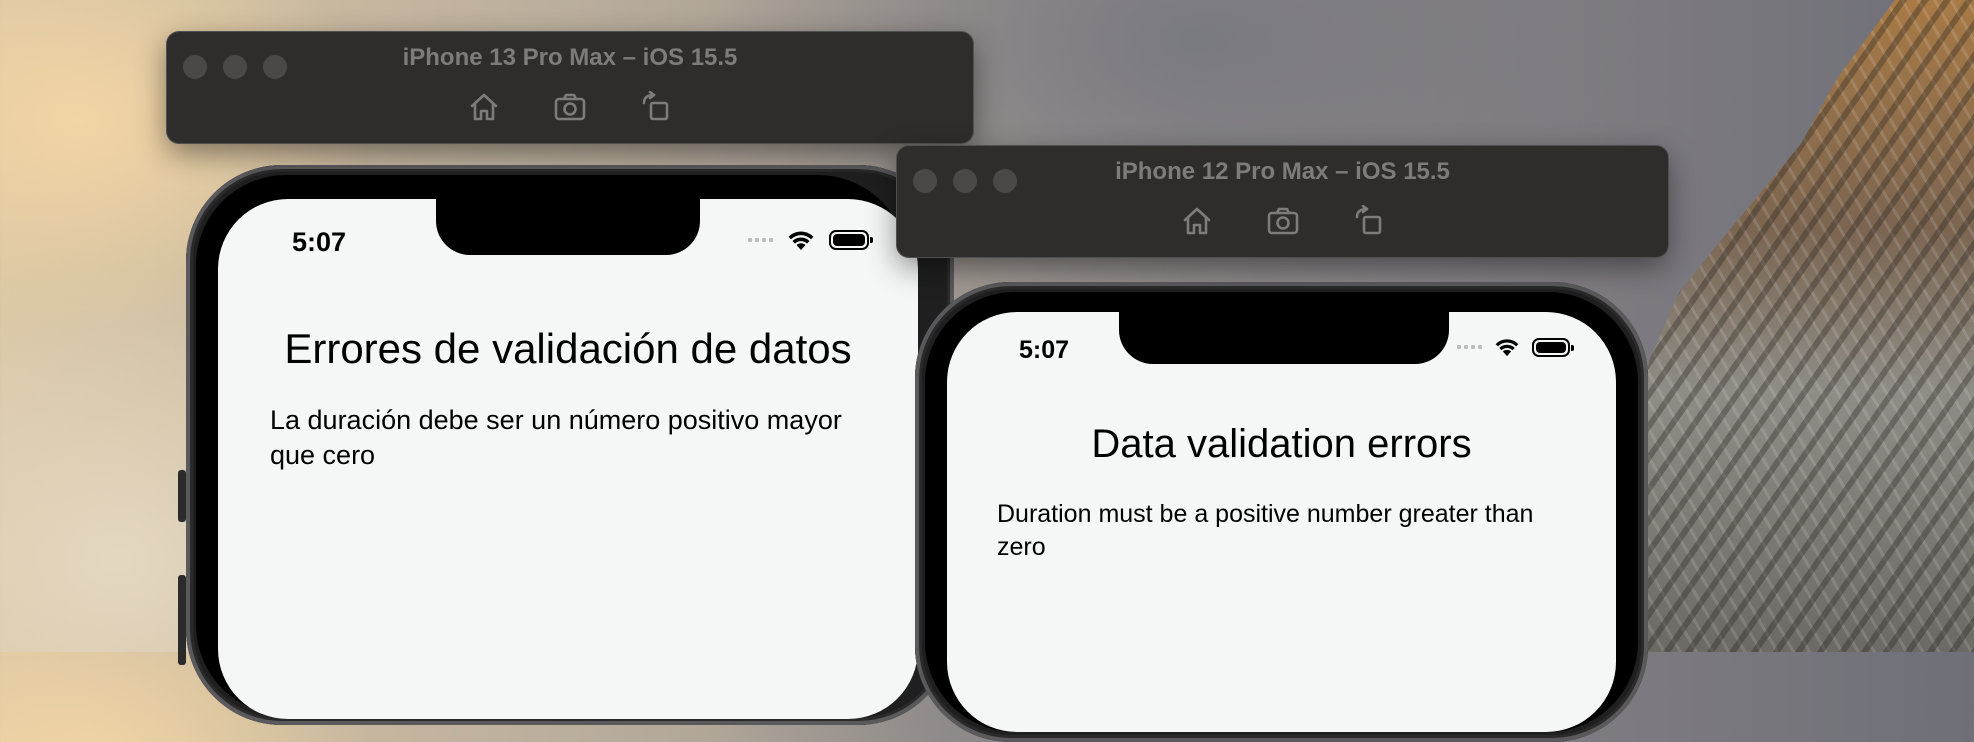 This screenshot has width=1974, height=742. I want to click on iphone12-status-time: 5:07, so click(1044, 350).